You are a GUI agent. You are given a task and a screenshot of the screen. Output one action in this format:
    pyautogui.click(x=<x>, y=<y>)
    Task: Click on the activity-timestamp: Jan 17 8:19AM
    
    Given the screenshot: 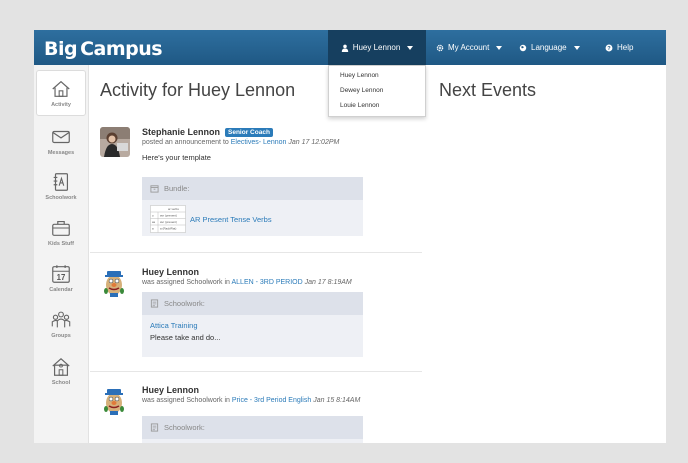 What is the action you would take?
    pyautogui.click(x=328, y=282)
    